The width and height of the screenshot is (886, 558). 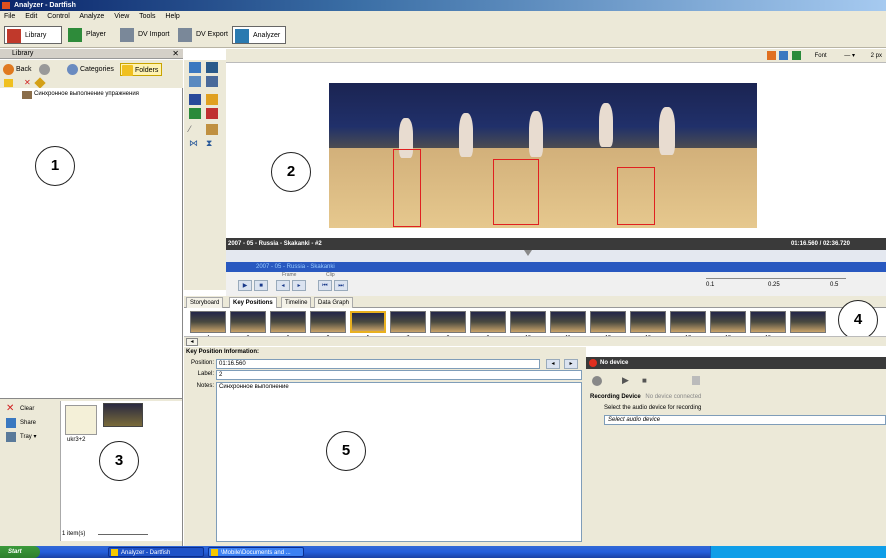 What do you see at coordinates (385, 352) in the screenshot?
I see `key-position-info-title: Key Position Information:` at bounding box center [385, 352].